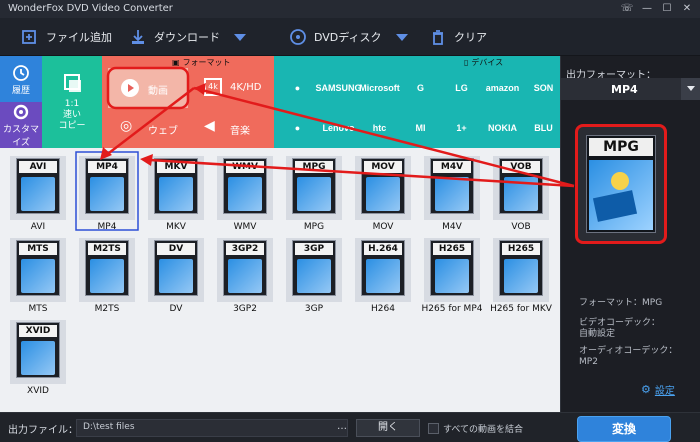 The width and height of the screenshot is (700, 442). I want to click on format-item-mts: MTS MTS, so click(38, 274).